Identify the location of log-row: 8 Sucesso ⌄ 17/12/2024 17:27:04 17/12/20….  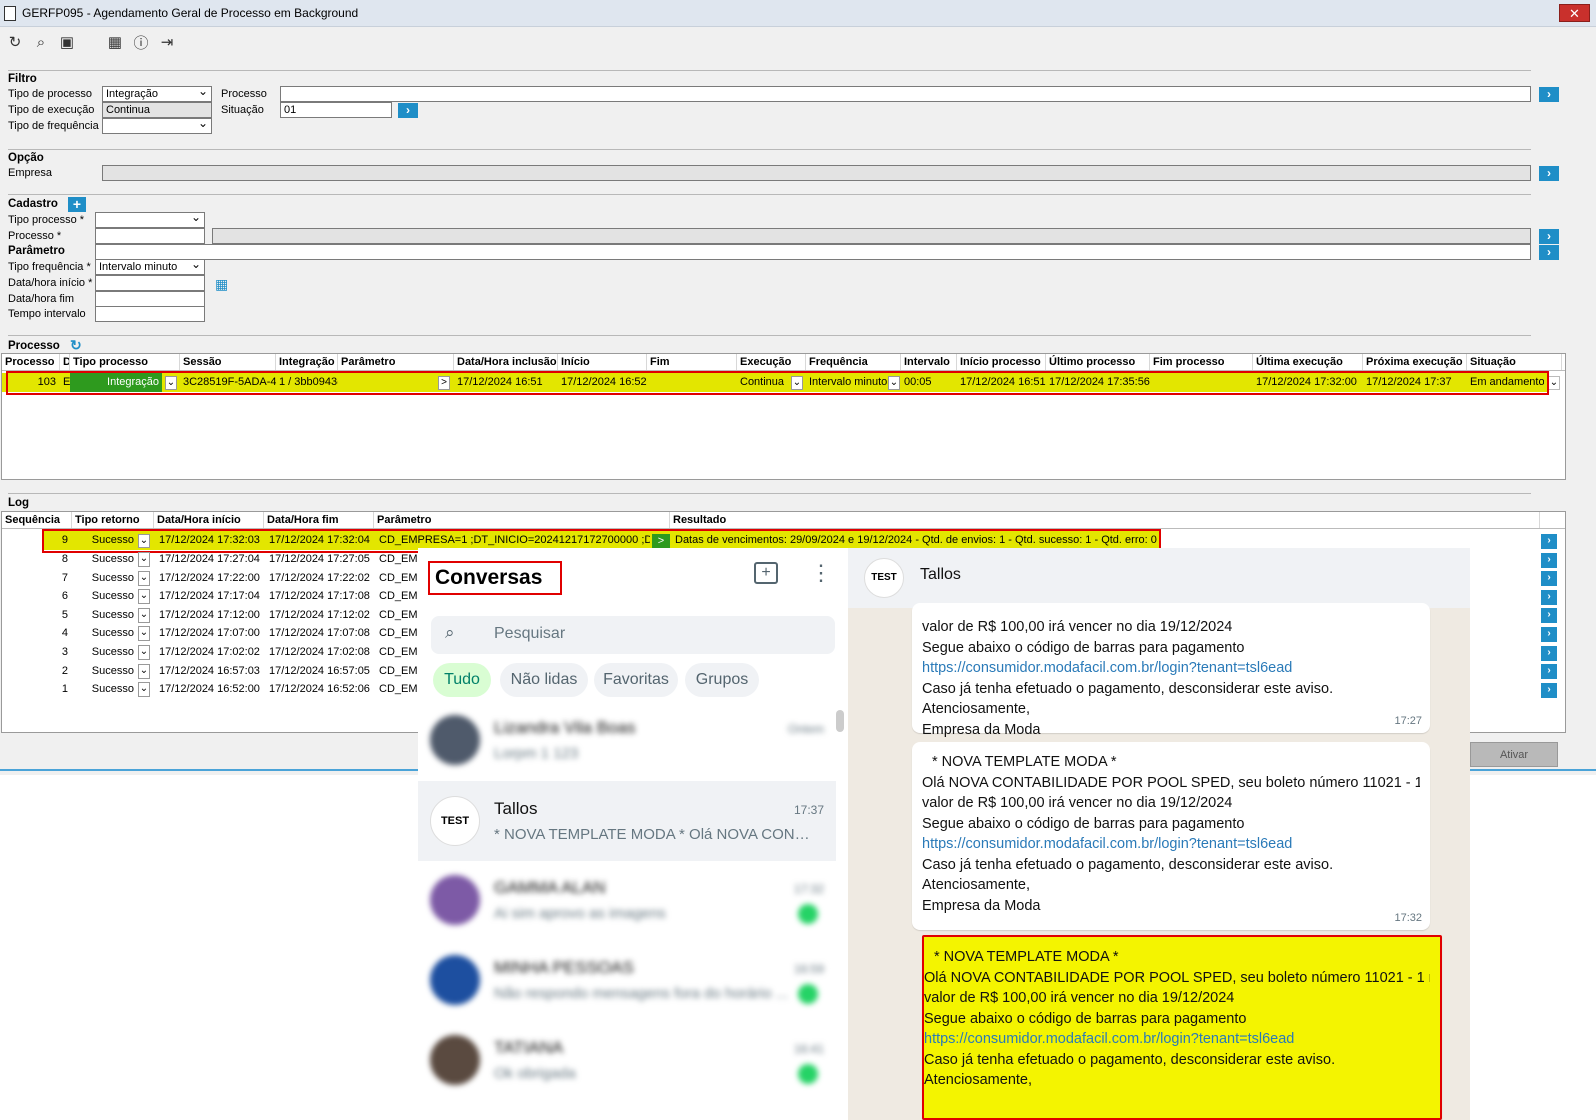
(234, 559).